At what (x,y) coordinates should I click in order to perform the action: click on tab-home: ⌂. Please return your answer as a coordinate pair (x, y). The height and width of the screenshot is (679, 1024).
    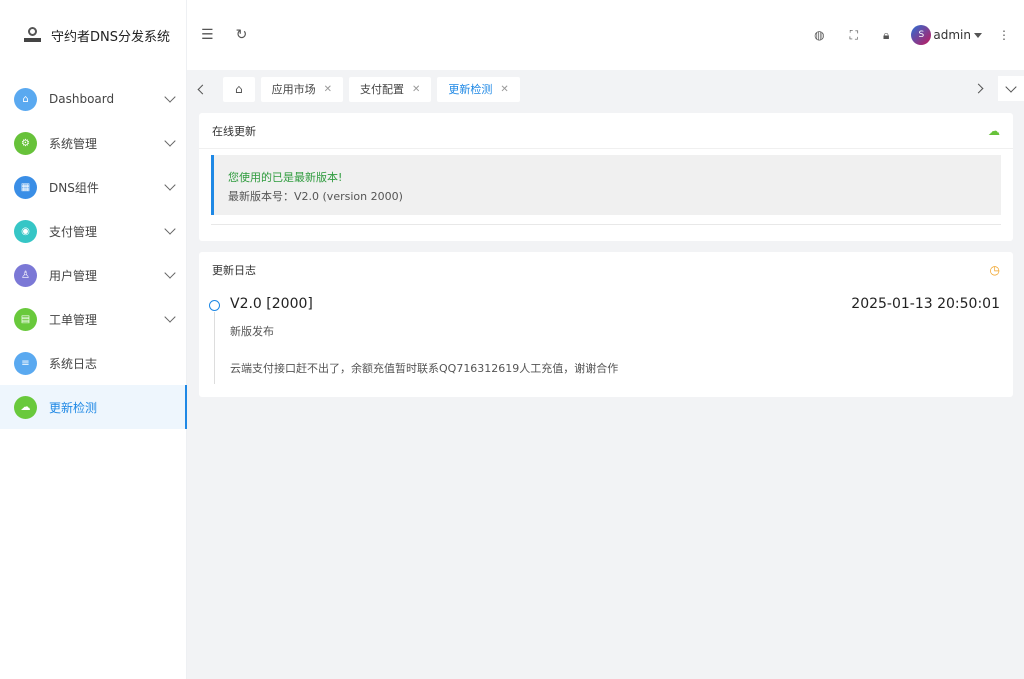
    Looking at the image, I should click on (239, 89).